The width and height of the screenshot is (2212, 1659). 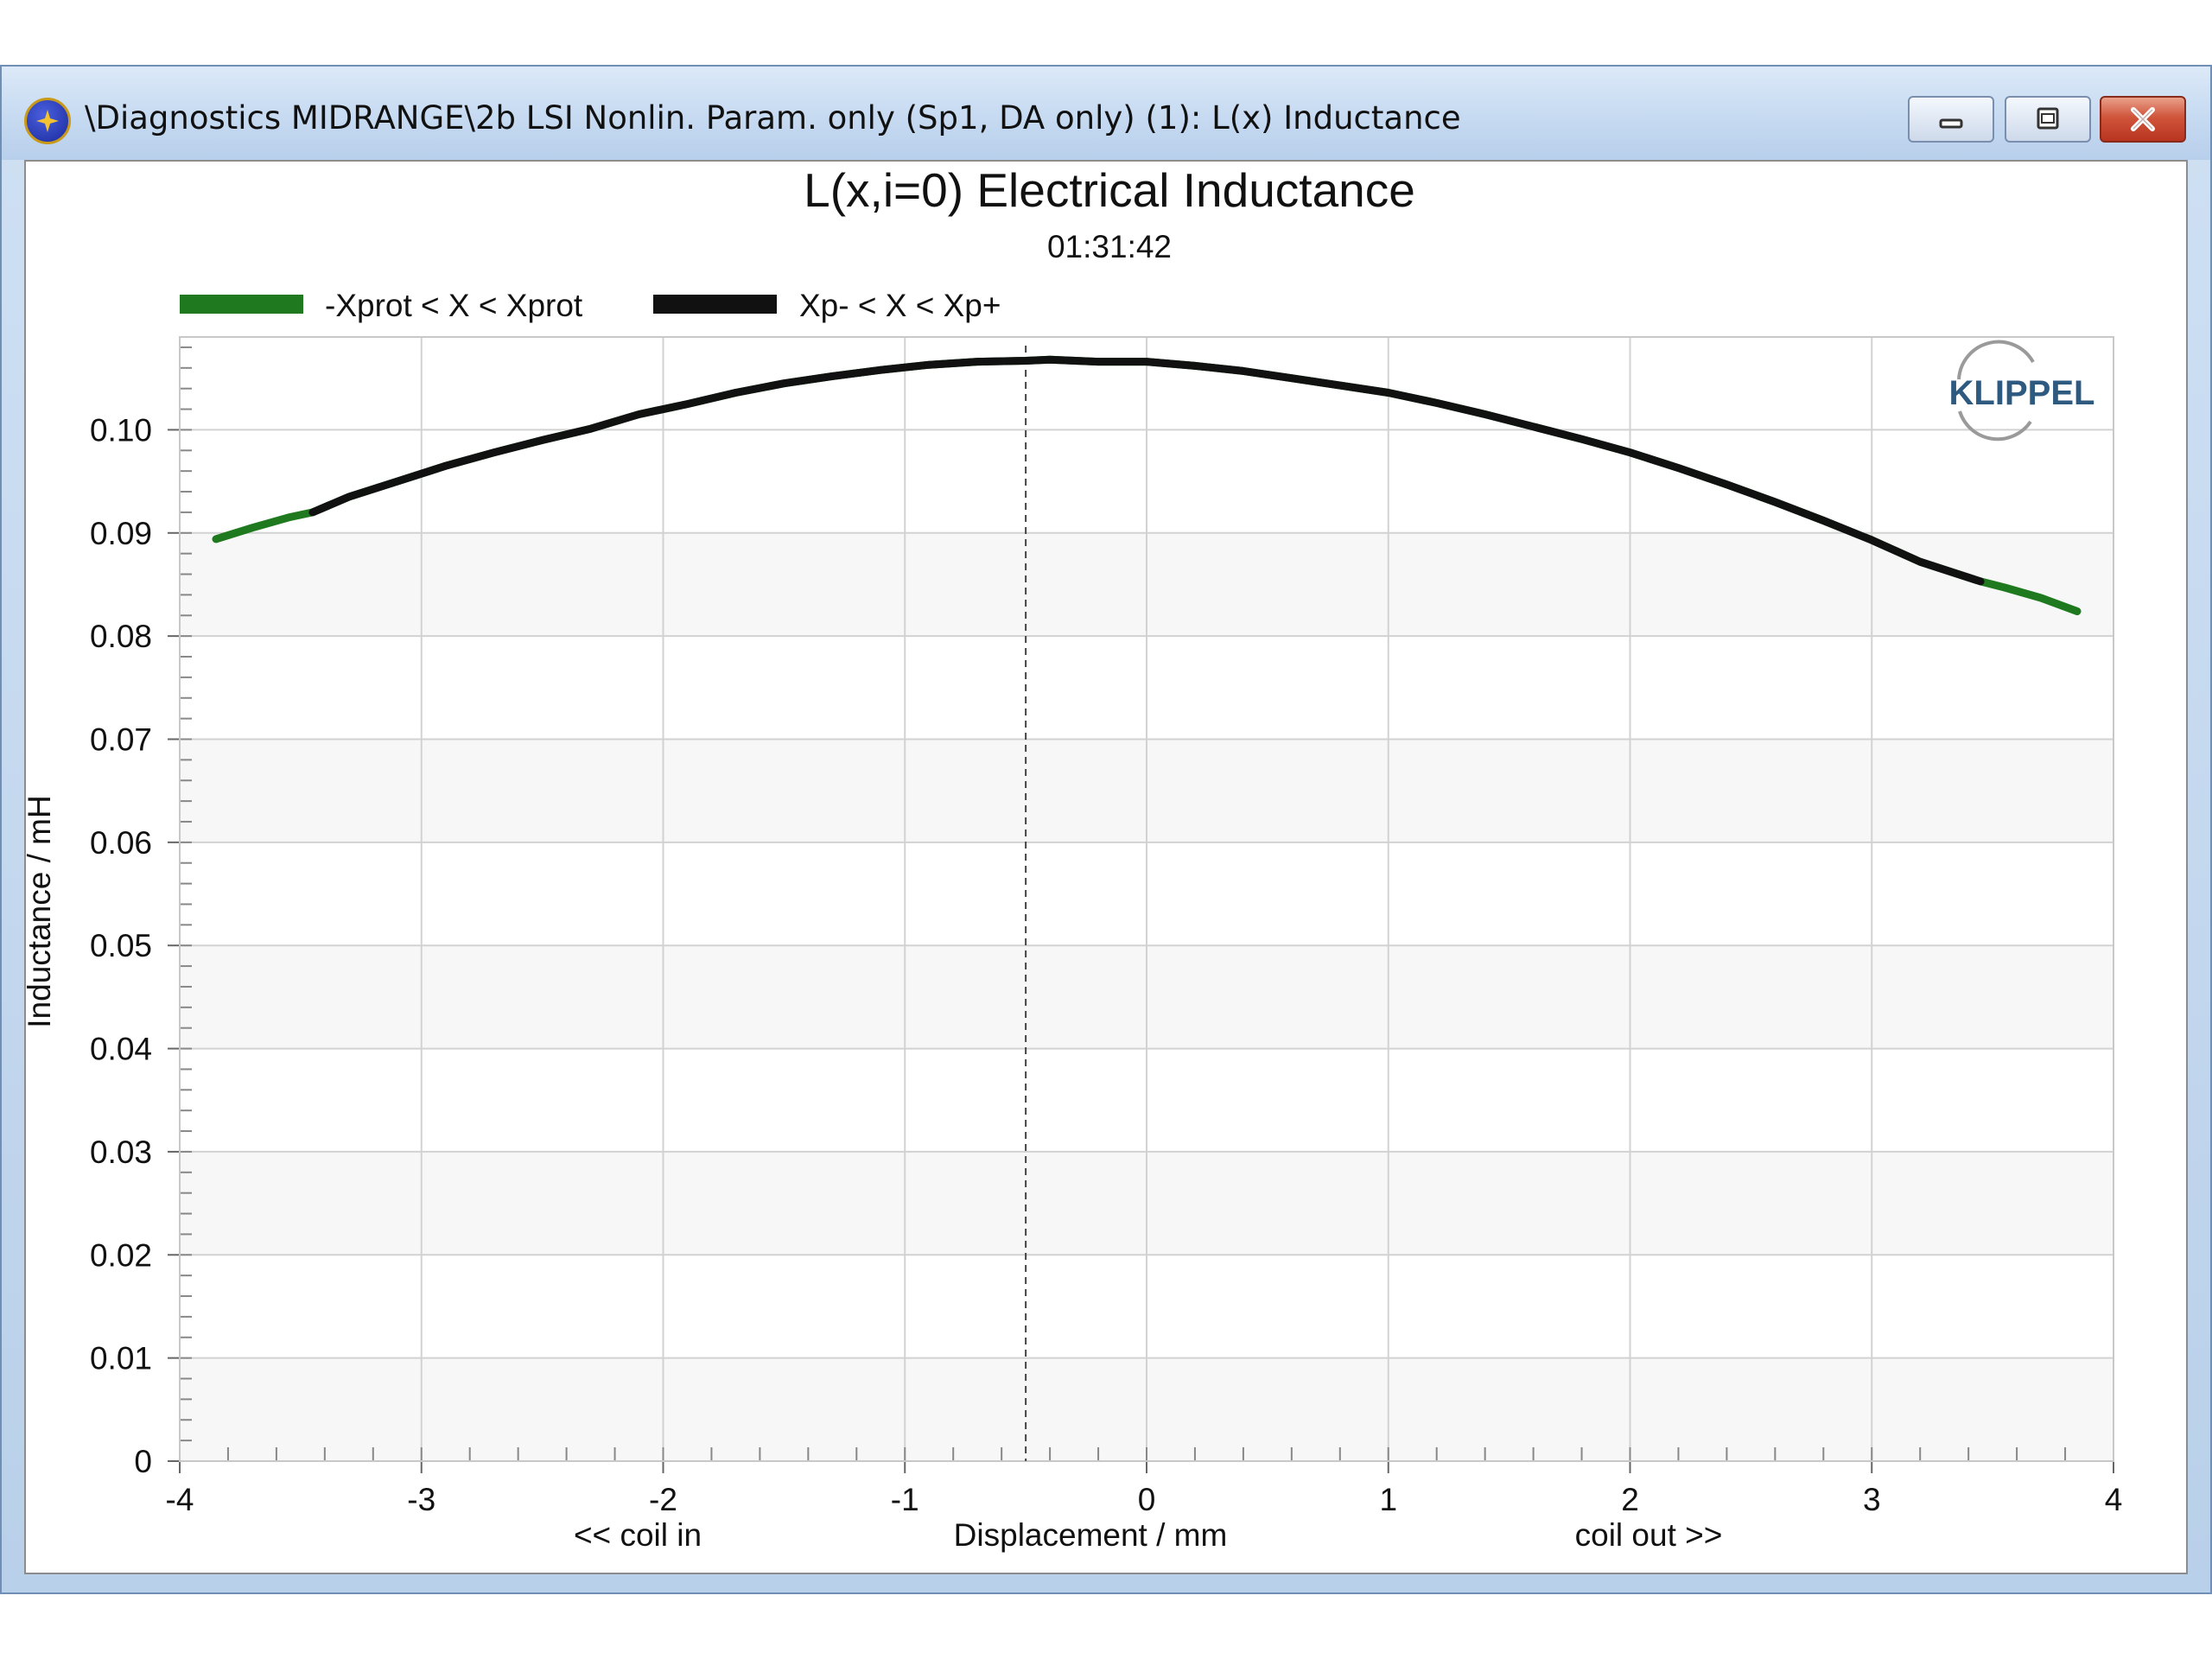 I want to click on maximize-icon, so click(x=2048, y=118).